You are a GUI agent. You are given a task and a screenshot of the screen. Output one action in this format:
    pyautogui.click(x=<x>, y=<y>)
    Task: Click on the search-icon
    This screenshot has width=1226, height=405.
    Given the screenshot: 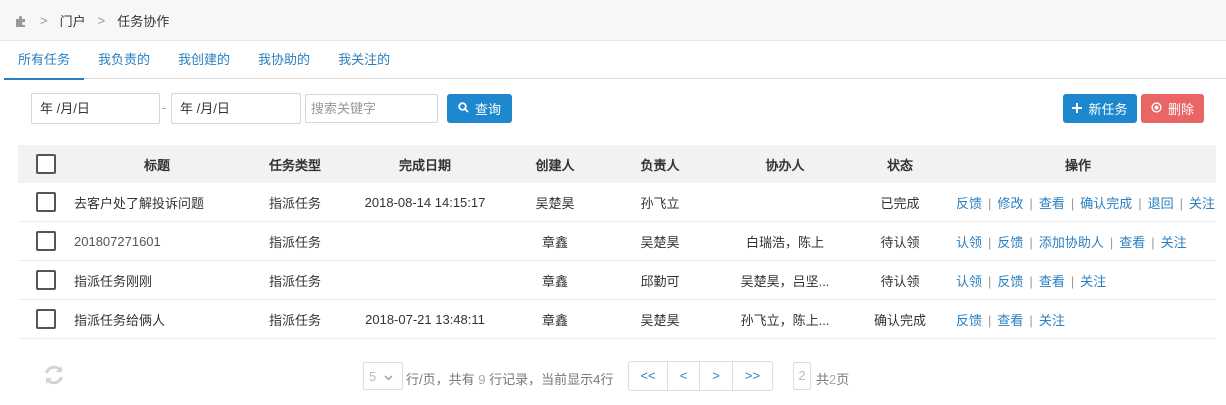 What is the action you would take?
    pyautogui.click(x=463, y=108)
    